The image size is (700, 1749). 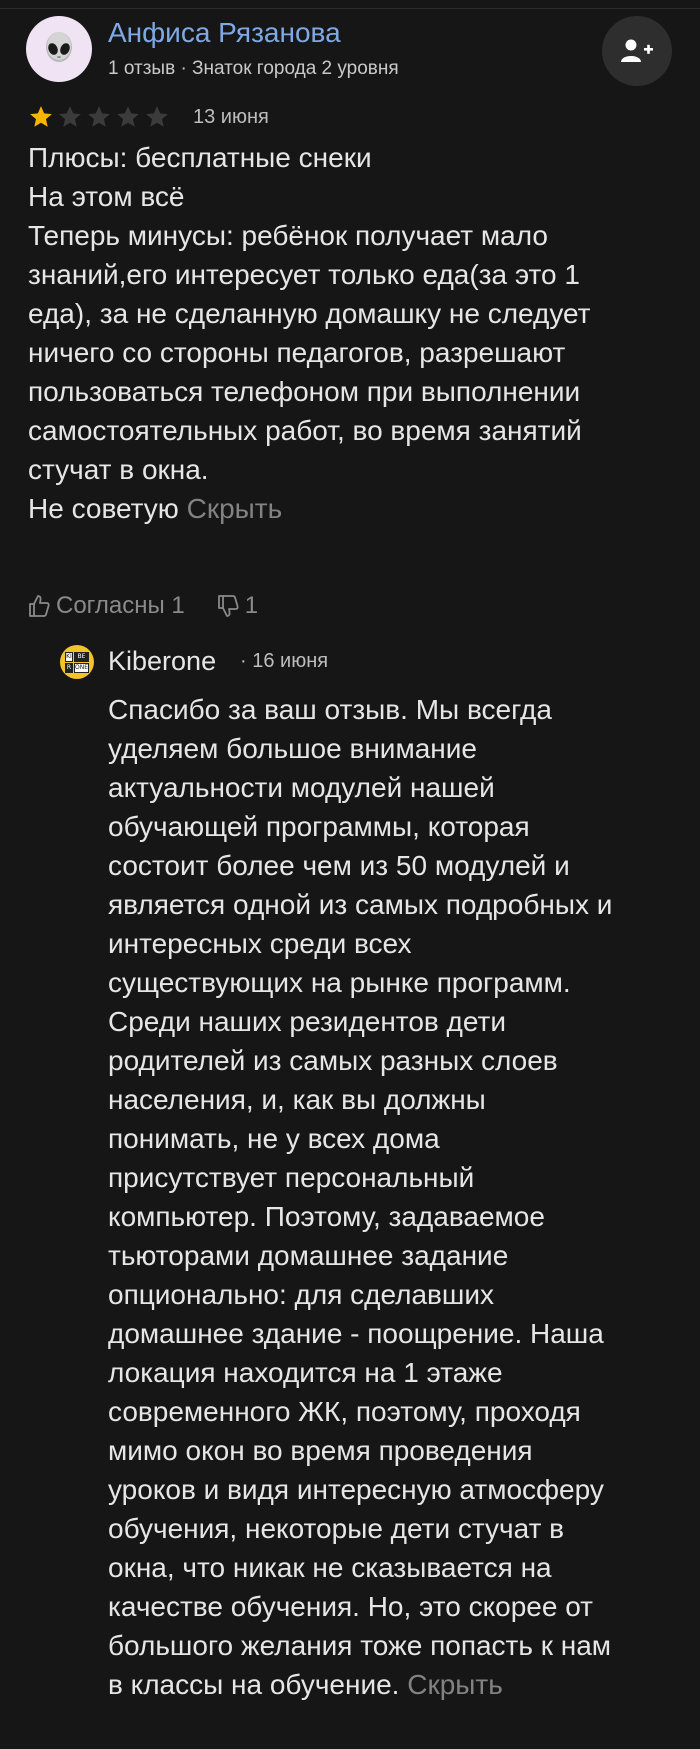 I want to click on logo-letter: R, so click(x=69, y=668).